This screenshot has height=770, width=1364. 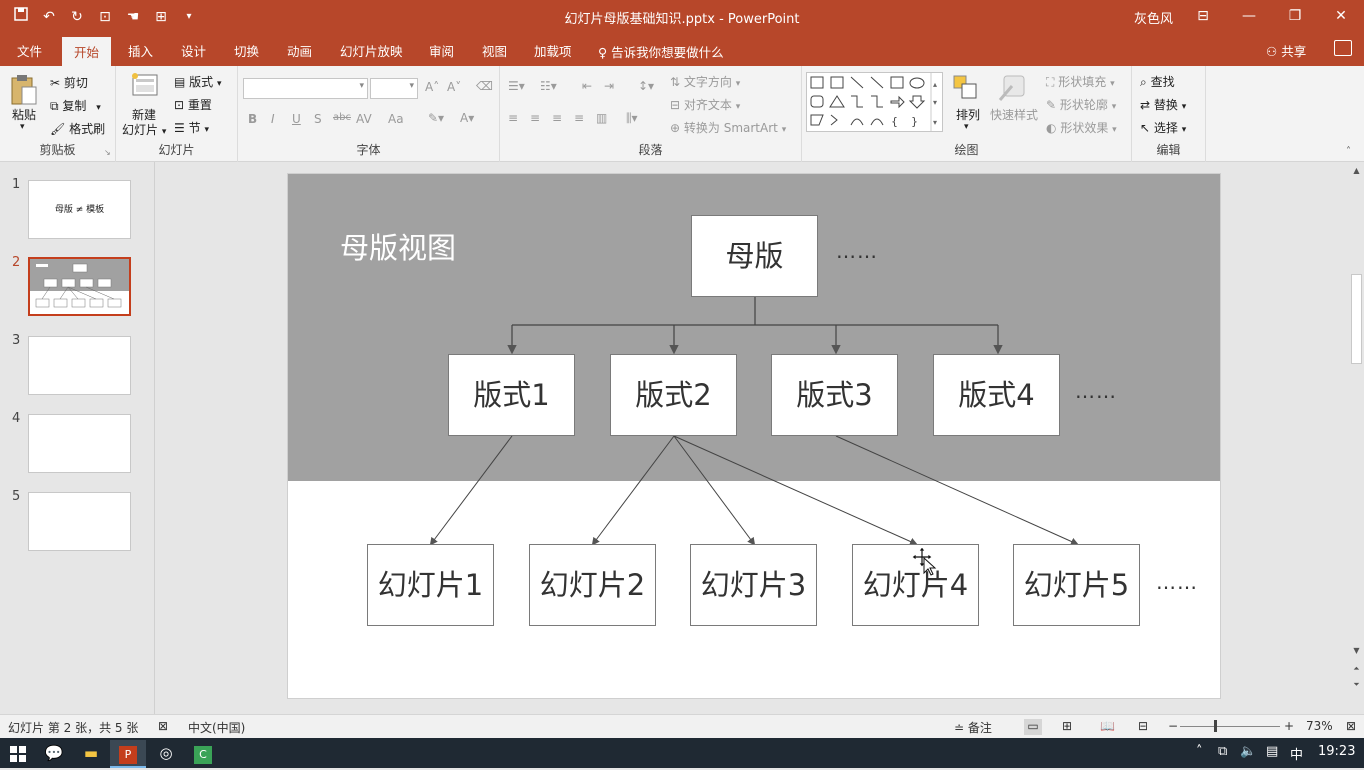 What do you see at coordinates (432, 87) in the screenshot?
I see `grow-font-icon: A˄` at bounding box center [432, 87].